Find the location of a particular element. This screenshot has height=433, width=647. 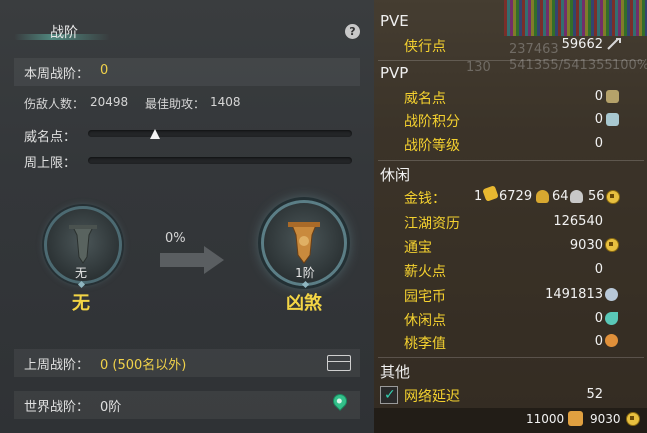

pvp-item-label: 战阶等级 is located at coordinates (432, 146).